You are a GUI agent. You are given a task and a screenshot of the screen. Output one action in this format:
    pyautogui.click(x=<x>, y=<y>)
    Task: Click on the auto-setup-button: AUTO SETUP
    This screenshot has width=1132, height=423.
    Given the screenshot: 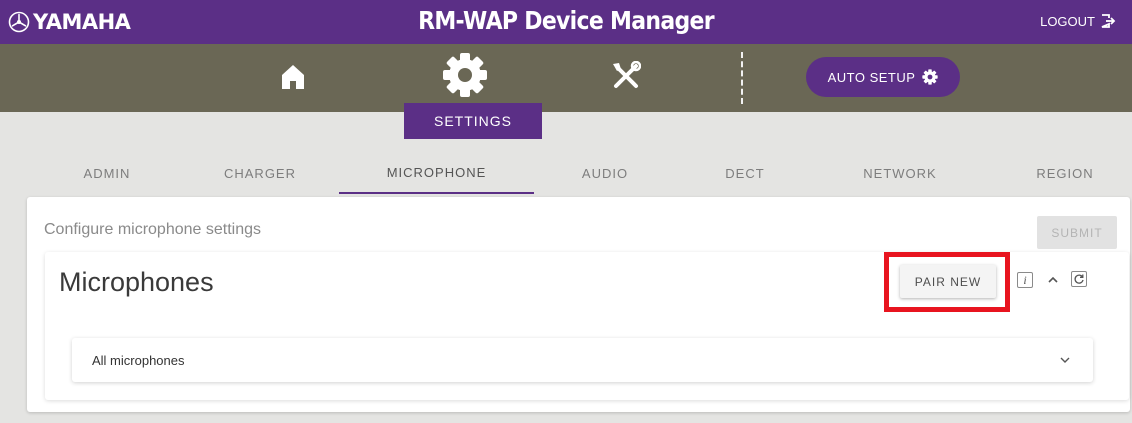 What is the action you would take?
    pyautogui.click(x=883, y=77)
    